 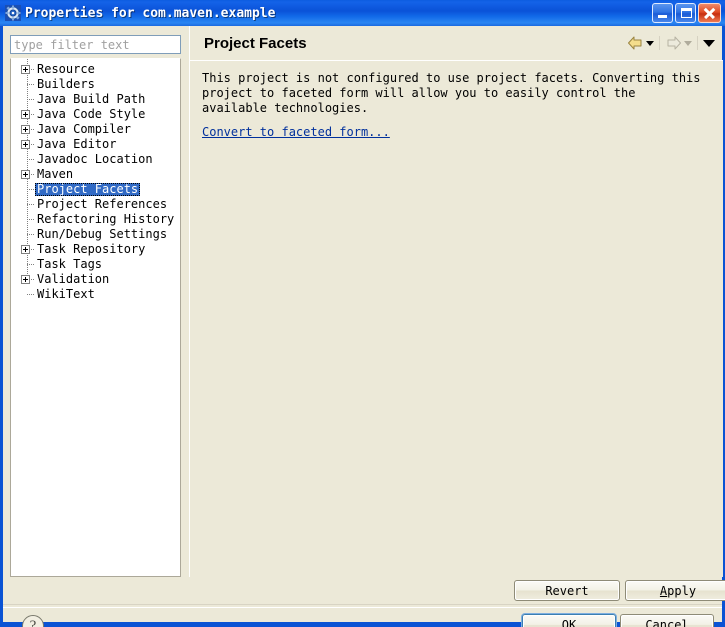 What do you see at coordinates (91, 114) in the screenshot?
I see `tree-item-label: Java Code Style` at bounding box center [91, 114].